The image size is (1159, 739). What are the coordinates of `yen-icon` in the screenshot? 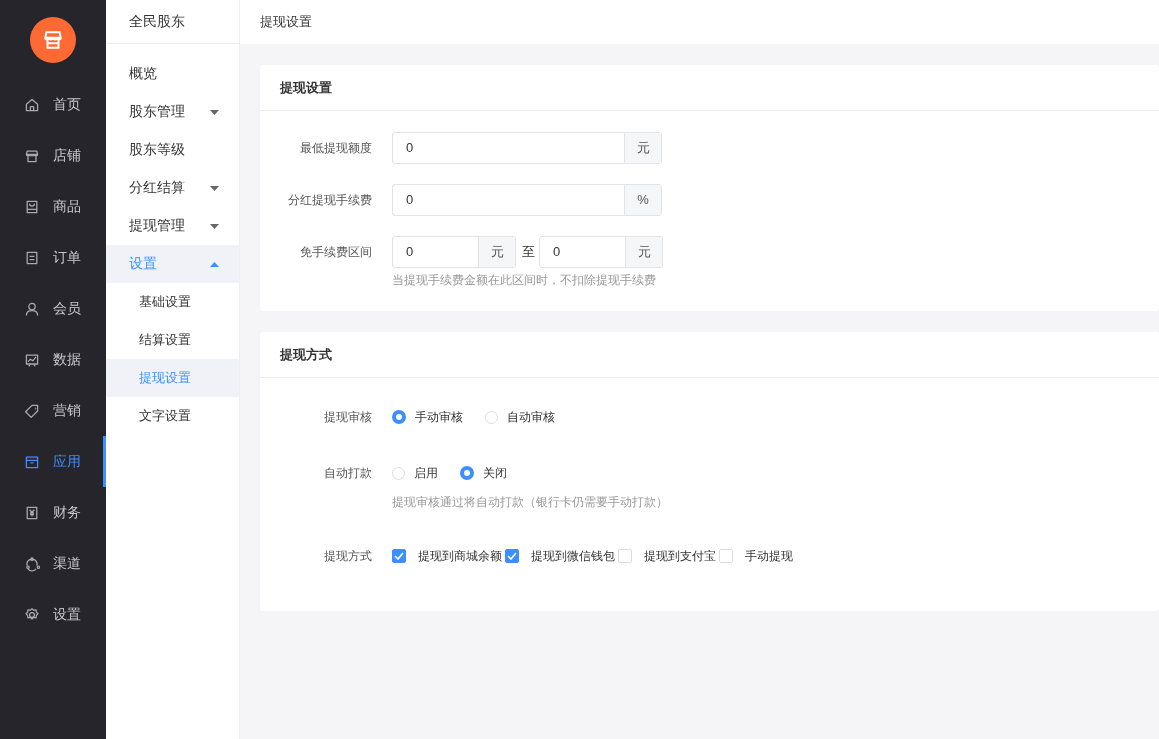 It's located at (32, 512).